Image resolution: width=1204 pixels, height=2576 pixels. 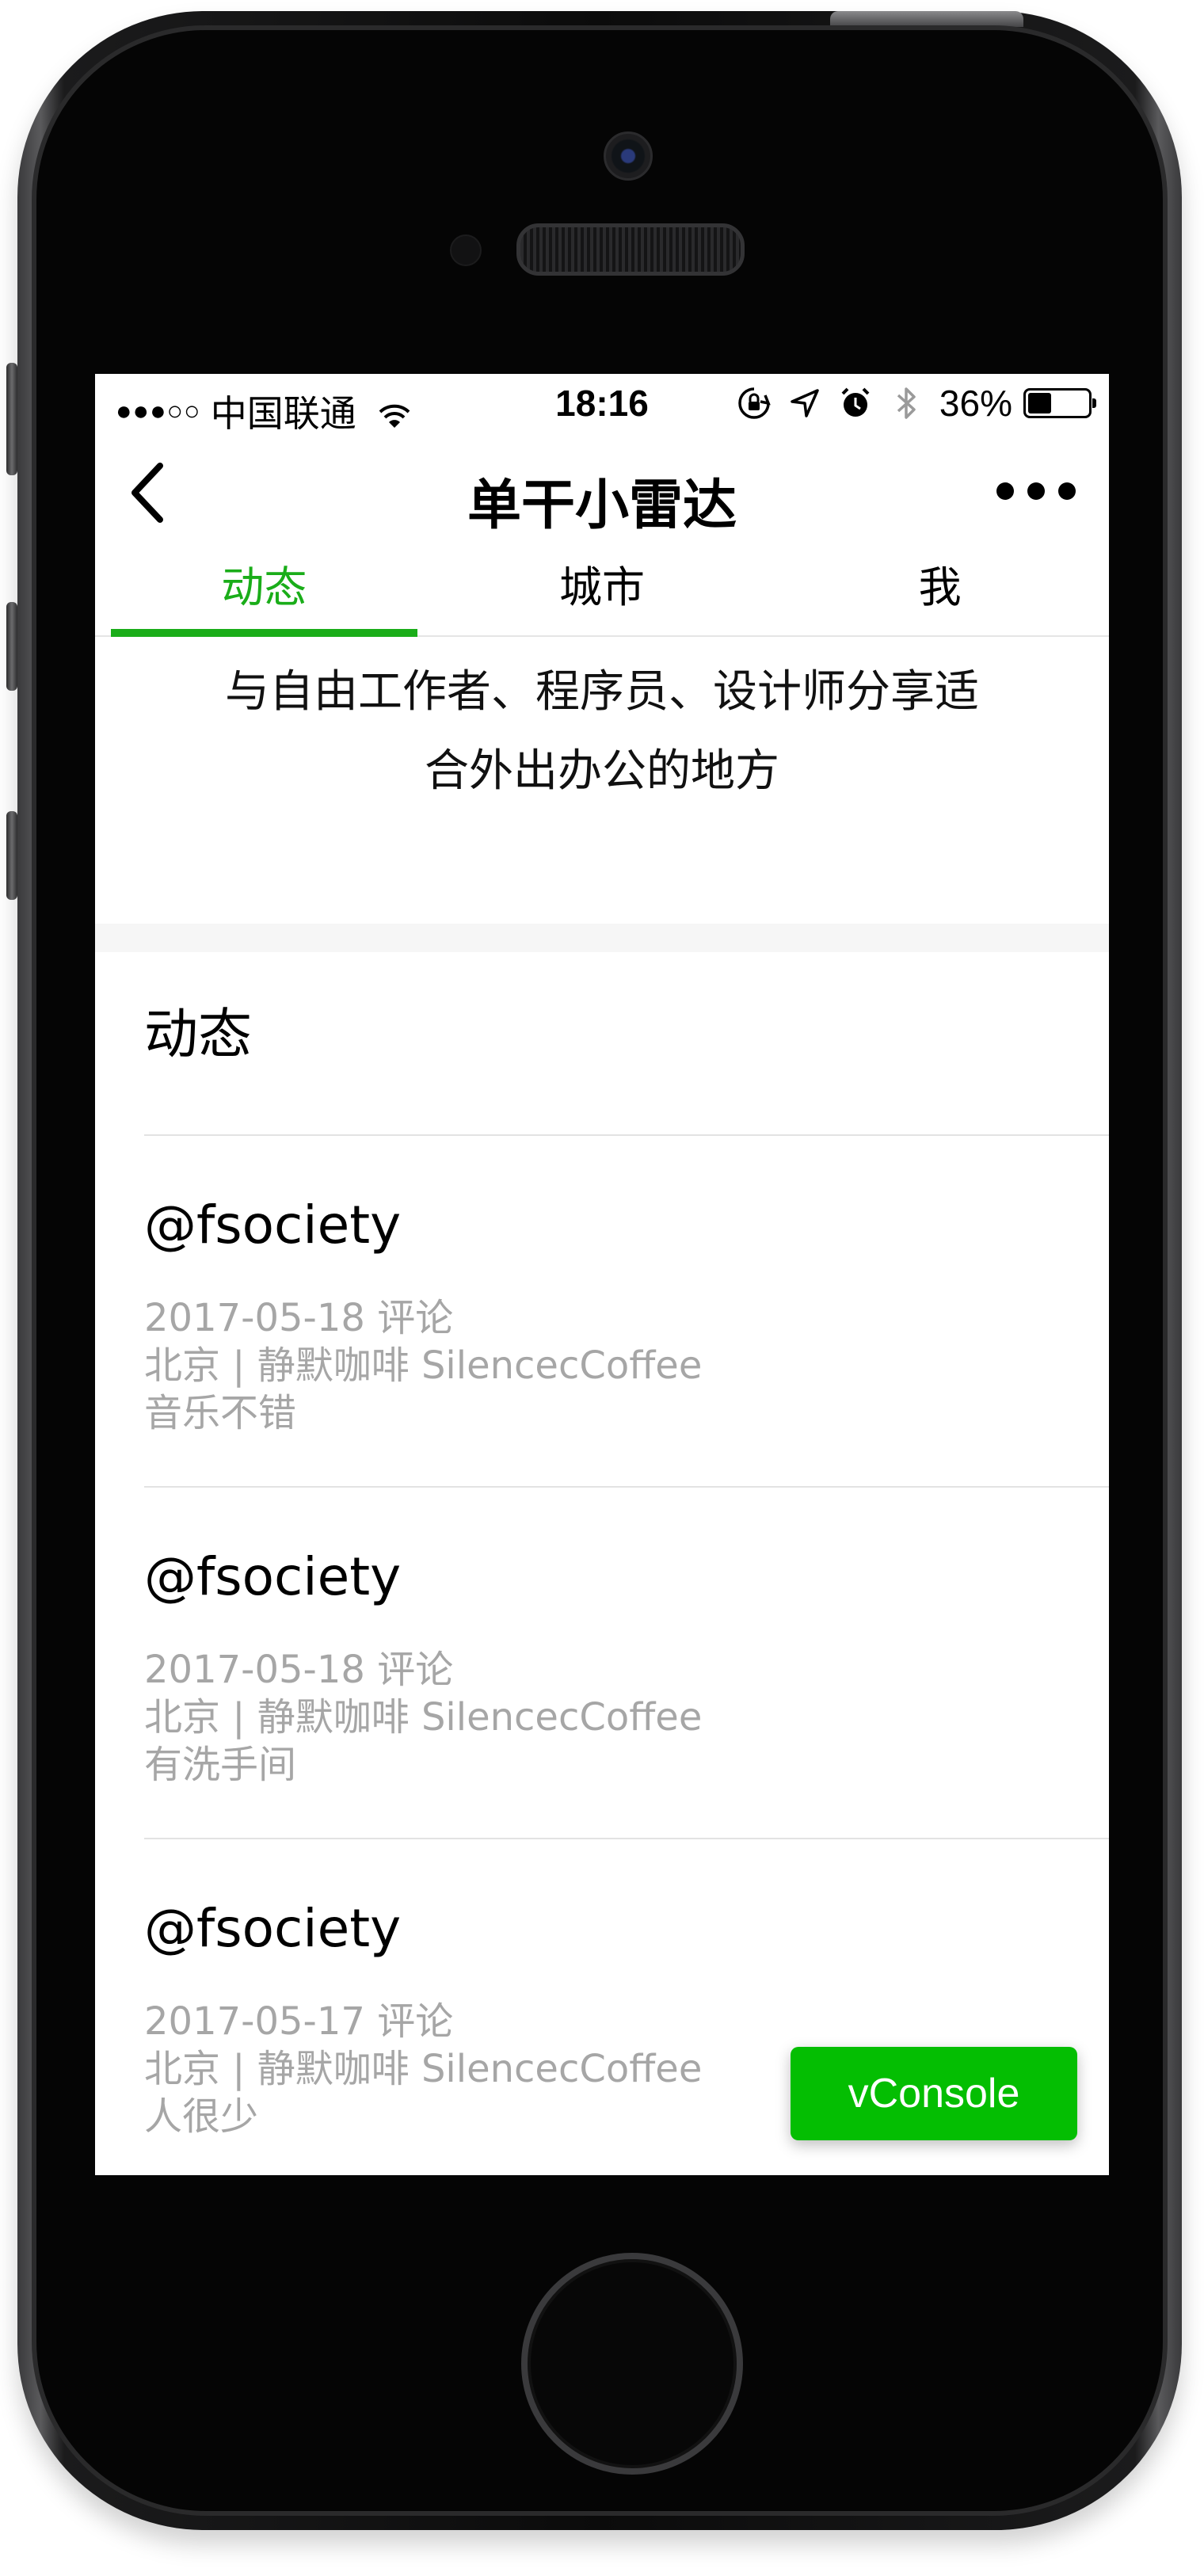 What do you see at coordinates (466, 250) in the screenshot?
I see `proximity-sensor` at bounding box center [466, 250].